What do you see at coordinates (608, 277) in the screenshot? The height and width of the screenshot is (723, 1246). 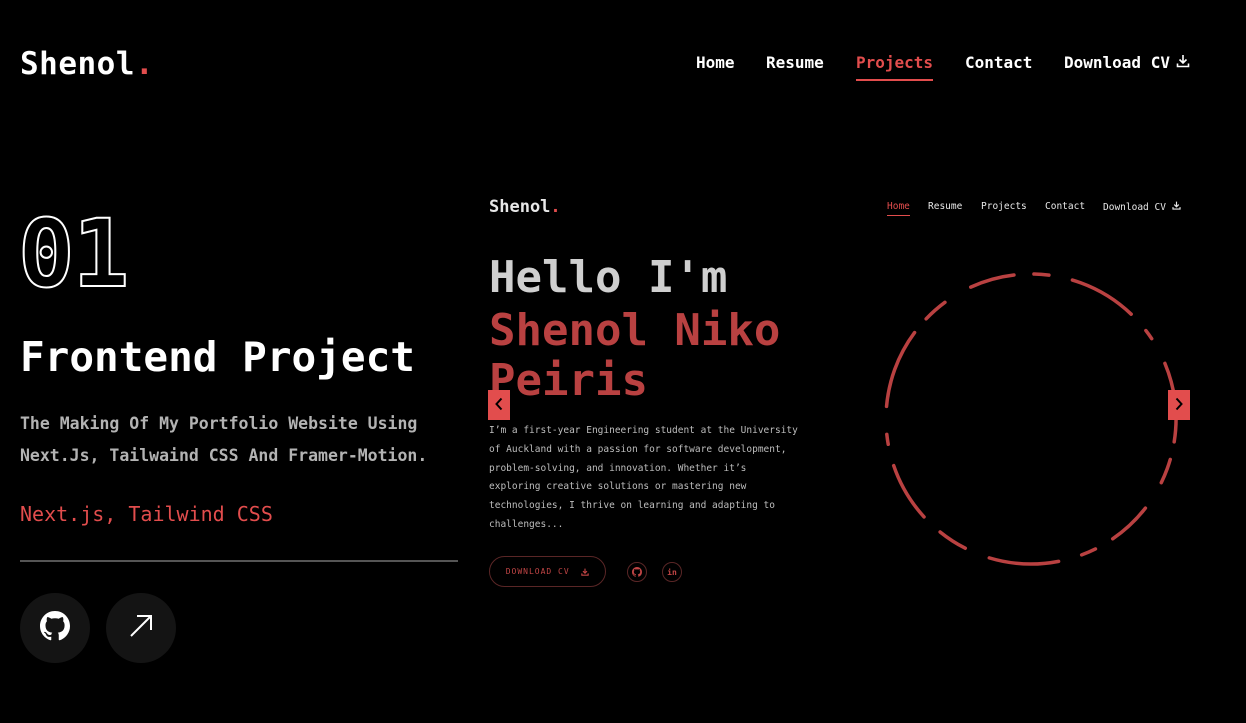 I see `preview-greeting: Hello I'm` at bounding box center [608, 277].